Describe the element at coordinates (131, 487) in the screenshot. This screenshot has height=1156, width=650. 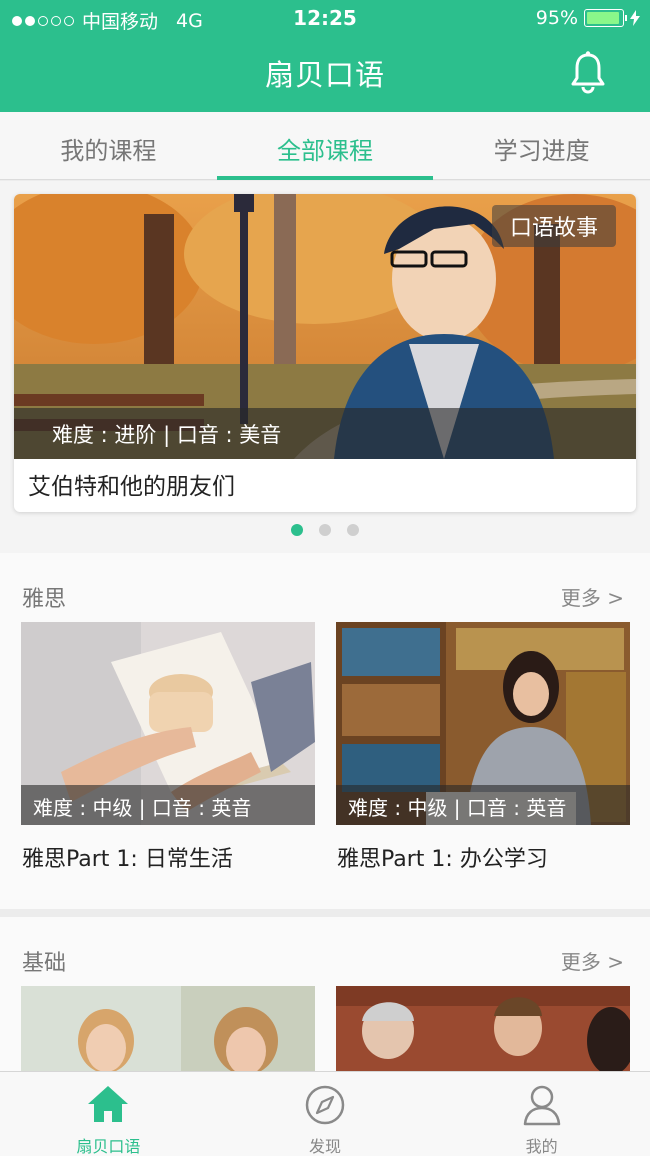
I see `course-title: 艾伯特和他的朋友们` at that location.